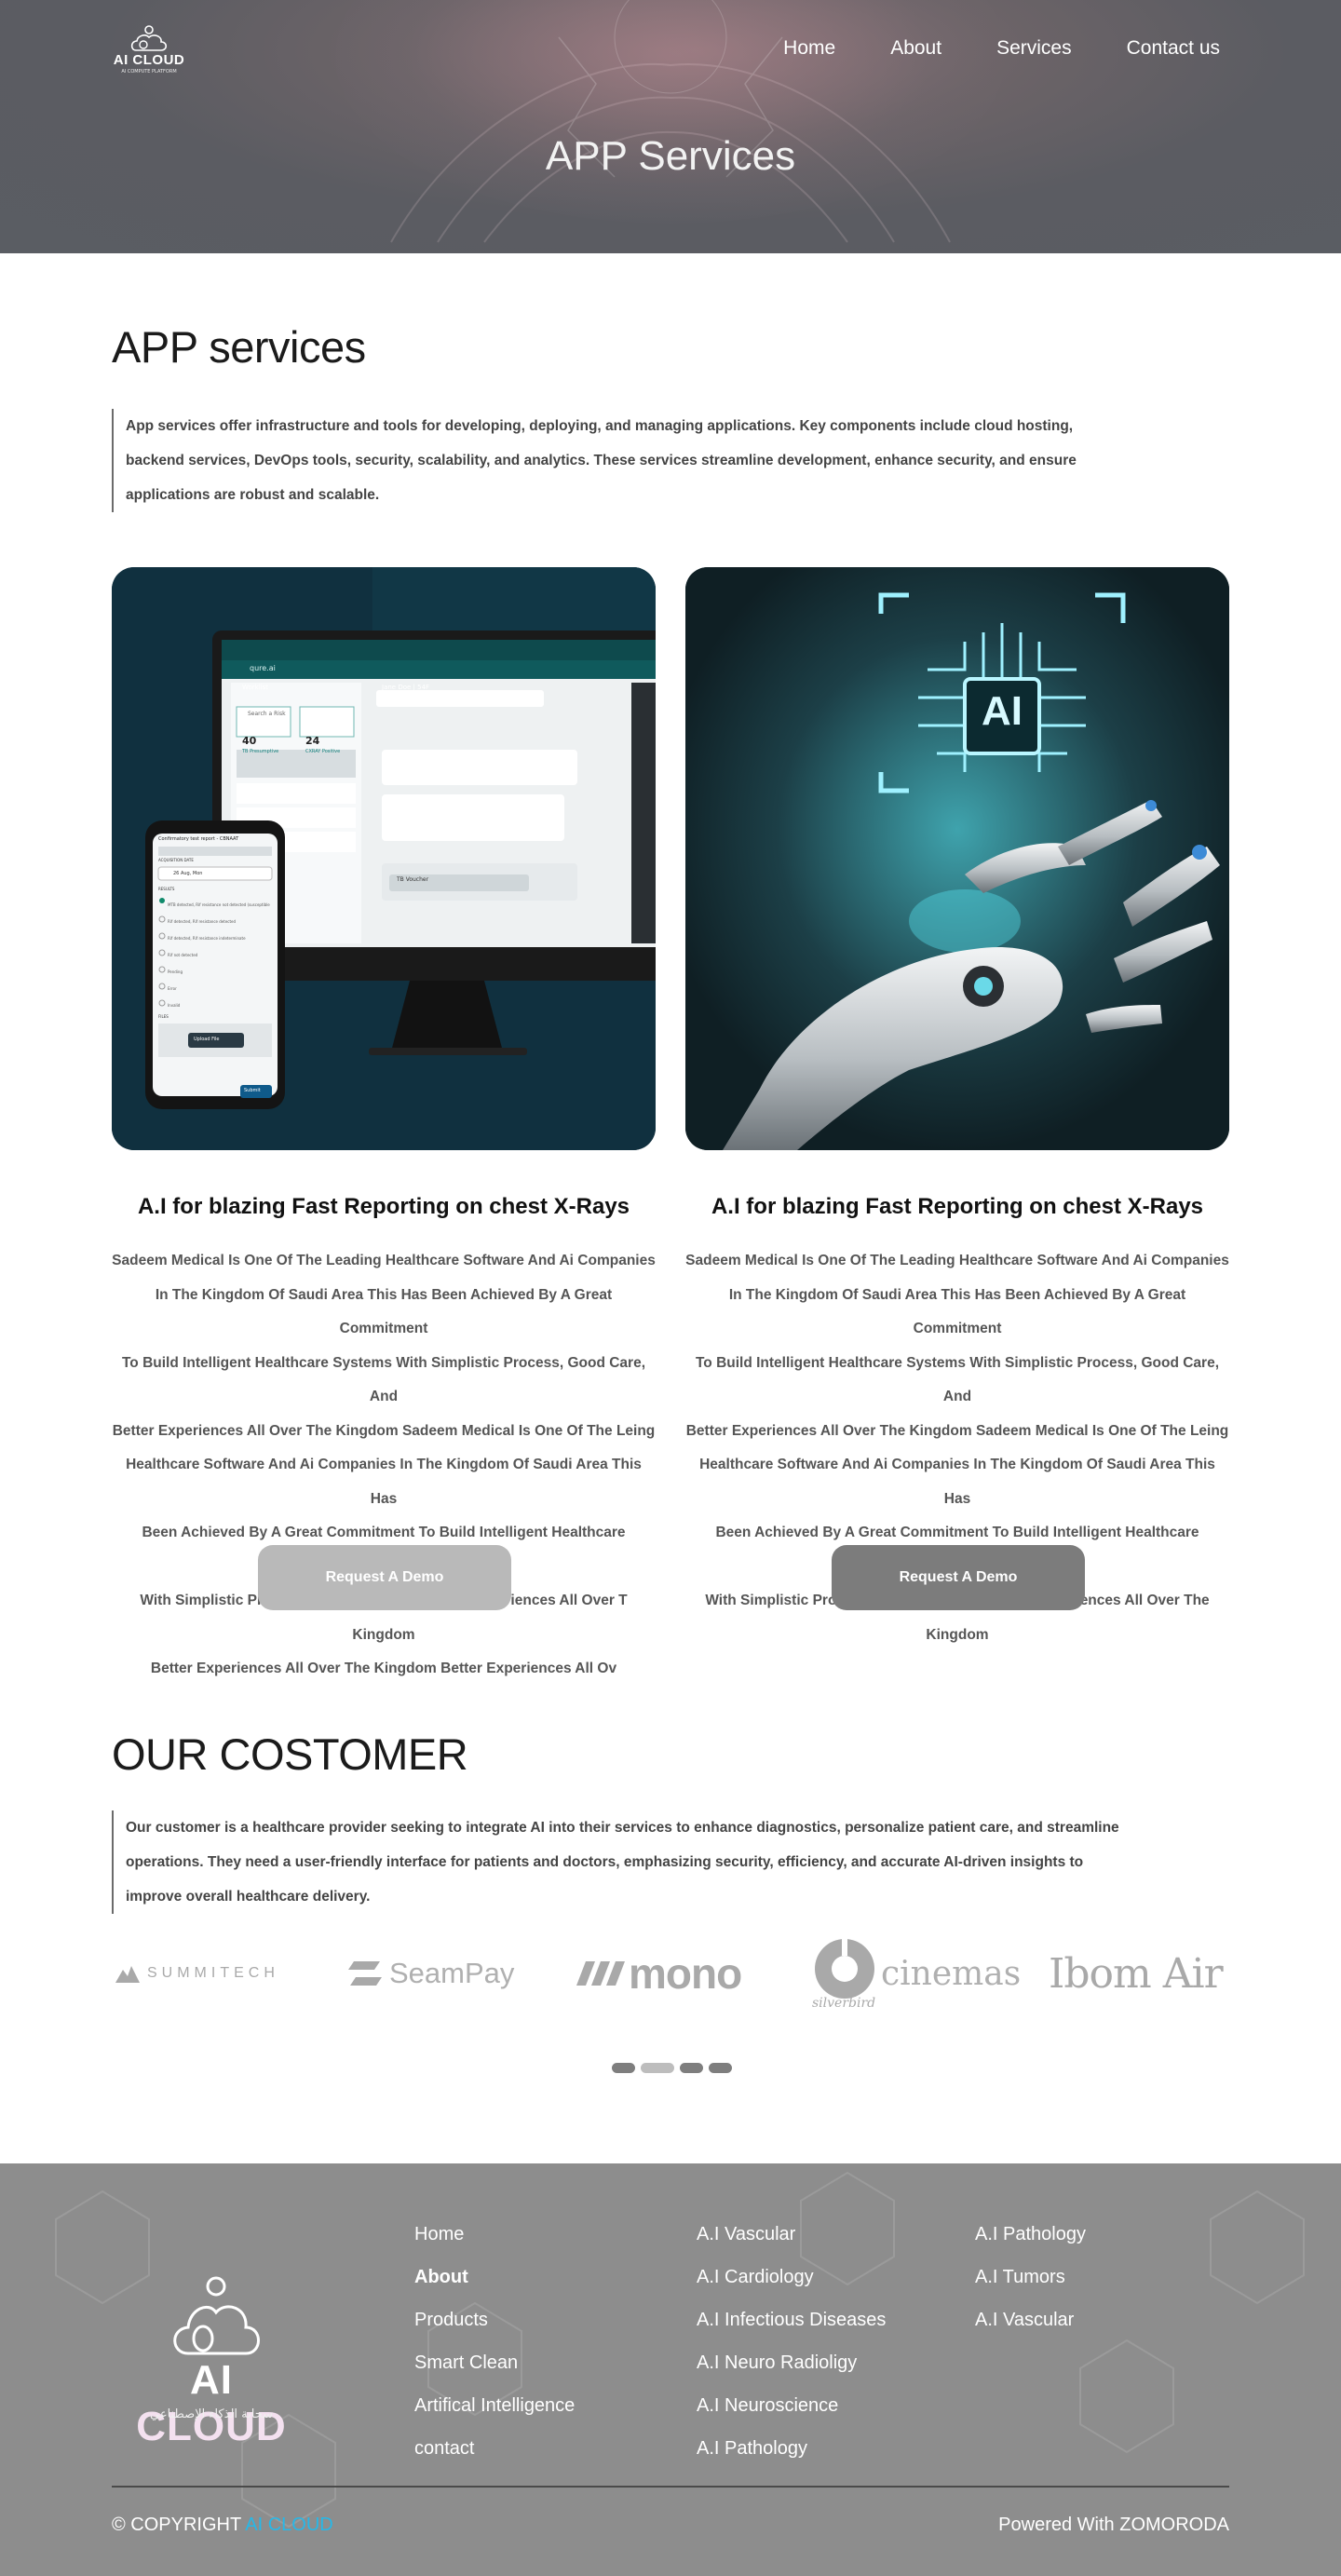  I want to click on header-logo: AI CLOUD AI COMPUTE PLATFORM, so click(149, 50).